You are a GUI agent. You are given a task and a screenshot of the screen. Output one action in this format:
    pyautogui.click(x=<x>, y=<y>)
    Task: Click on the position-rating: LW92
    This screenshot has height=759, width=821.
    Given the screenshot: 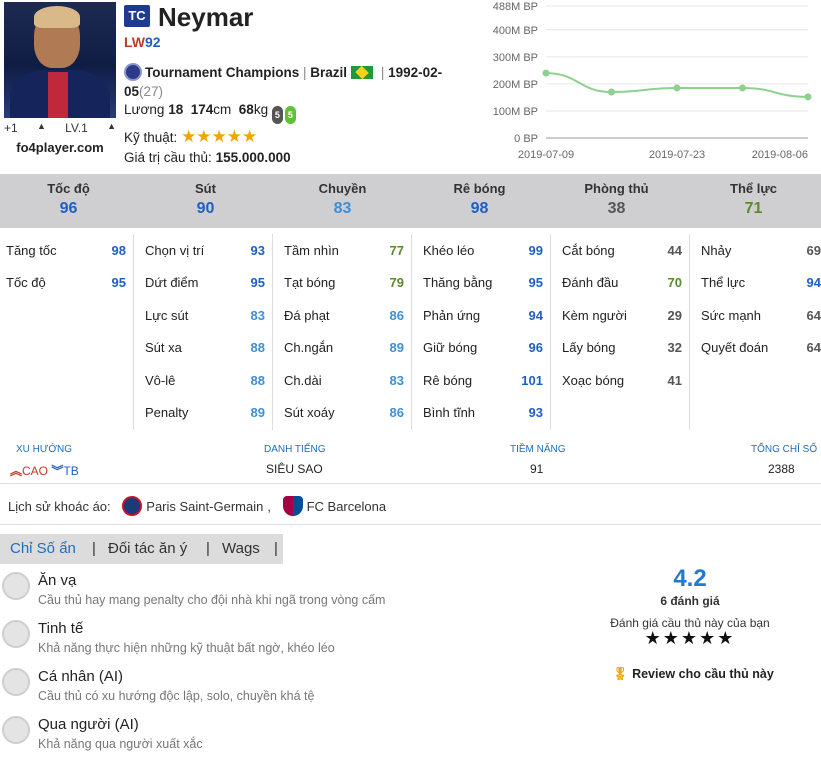 What is the action you would take?
    pyautogui.click(x=142, y=42)
    